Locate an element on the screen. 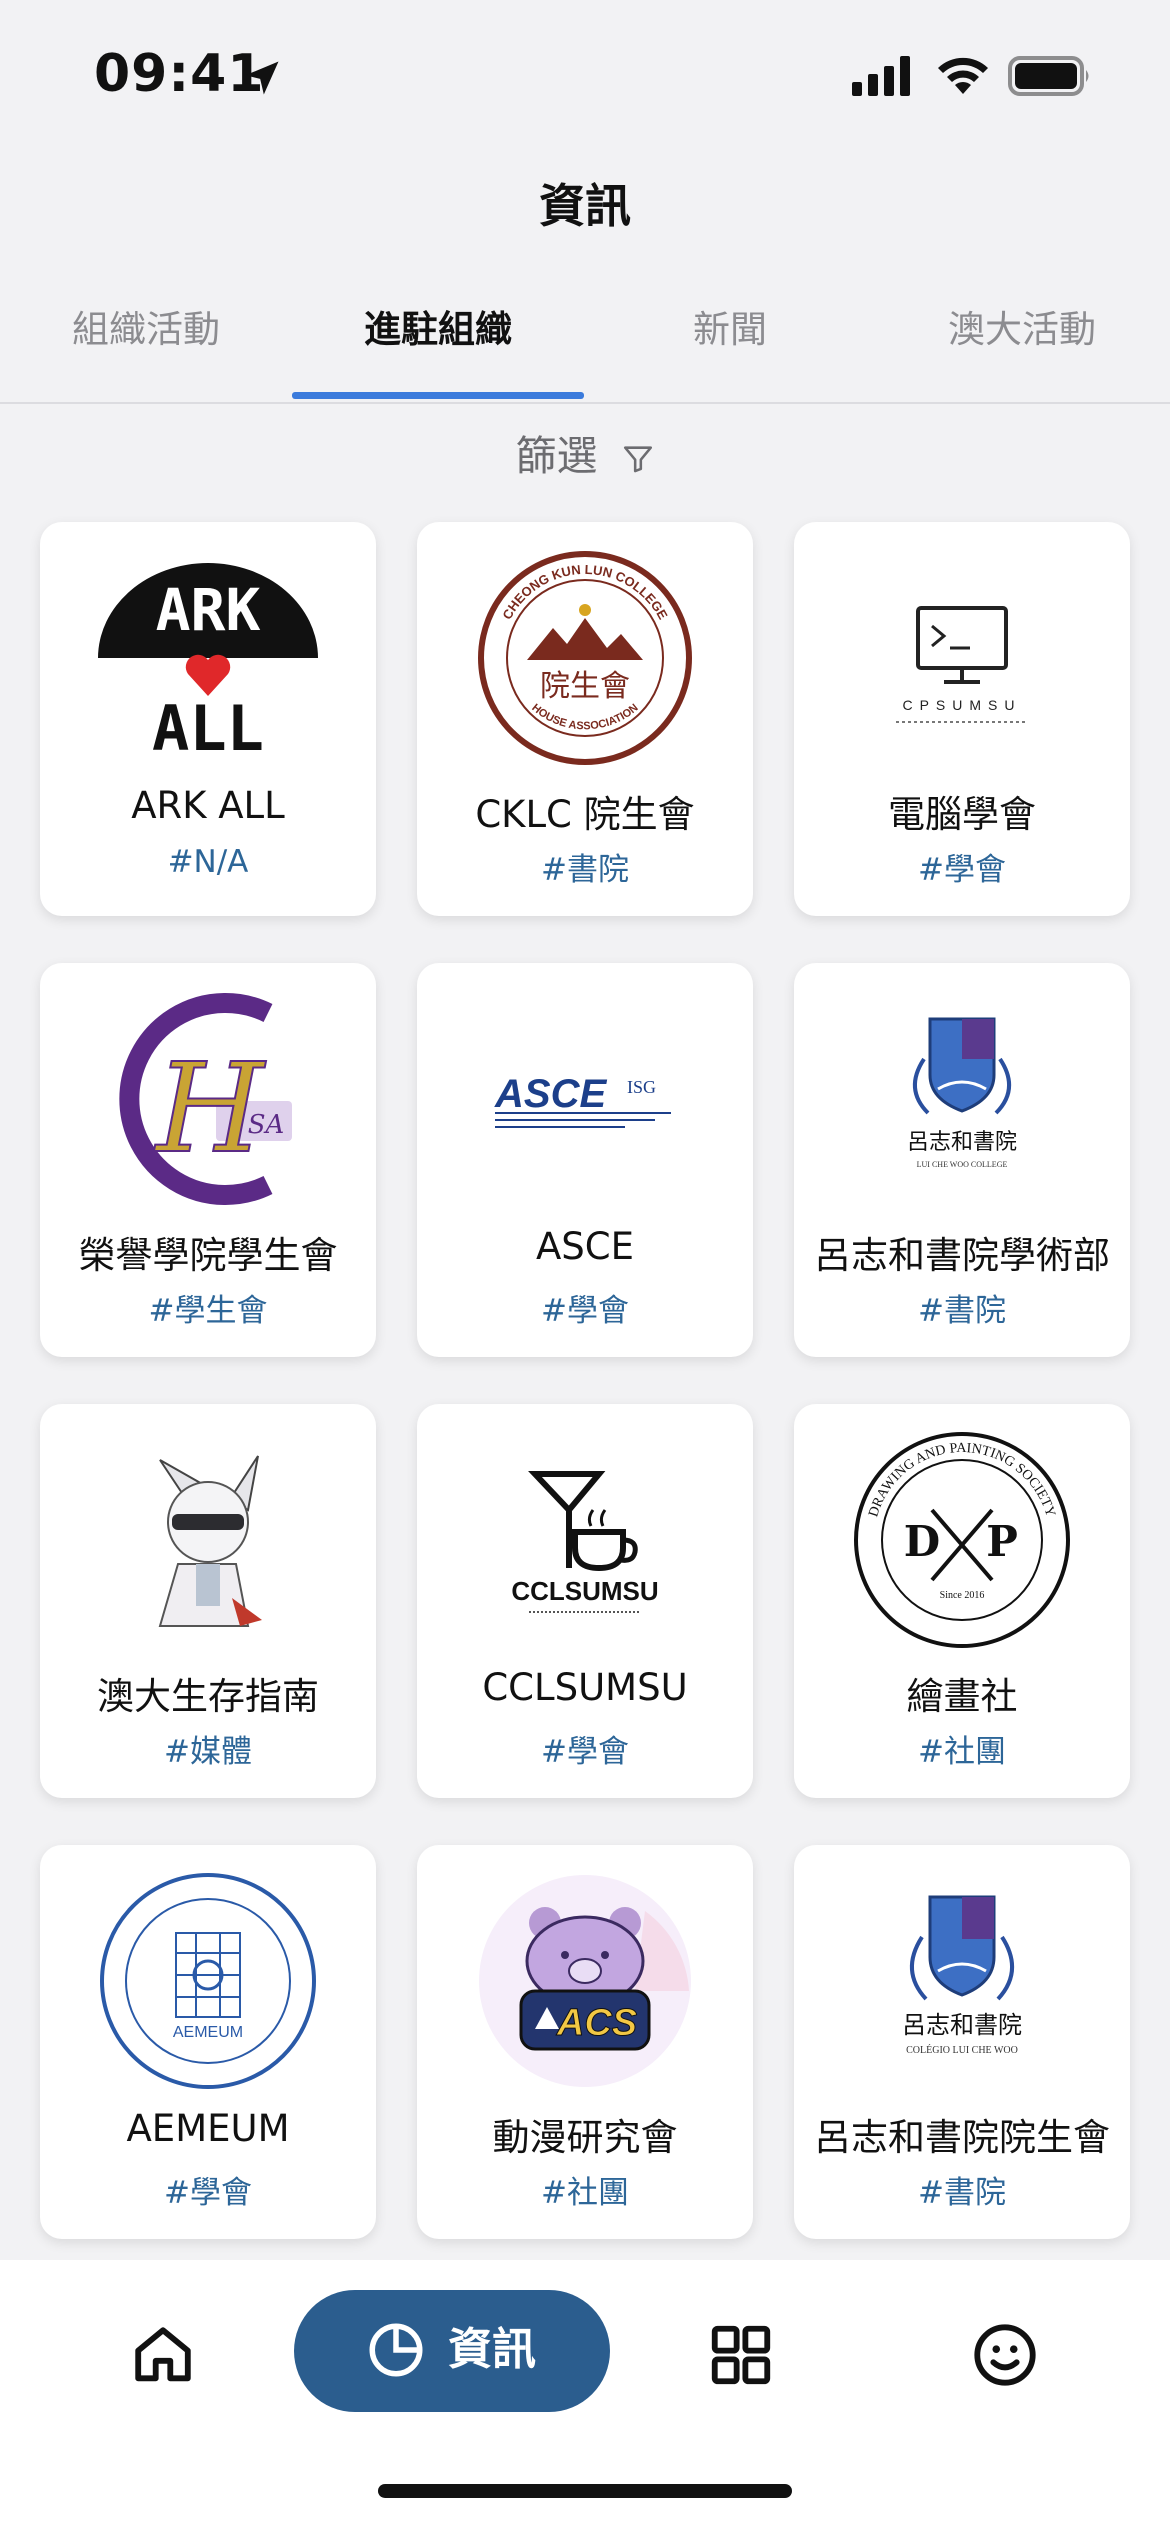  svg-text: Since 2016 is located at coordinates (962, 1595).